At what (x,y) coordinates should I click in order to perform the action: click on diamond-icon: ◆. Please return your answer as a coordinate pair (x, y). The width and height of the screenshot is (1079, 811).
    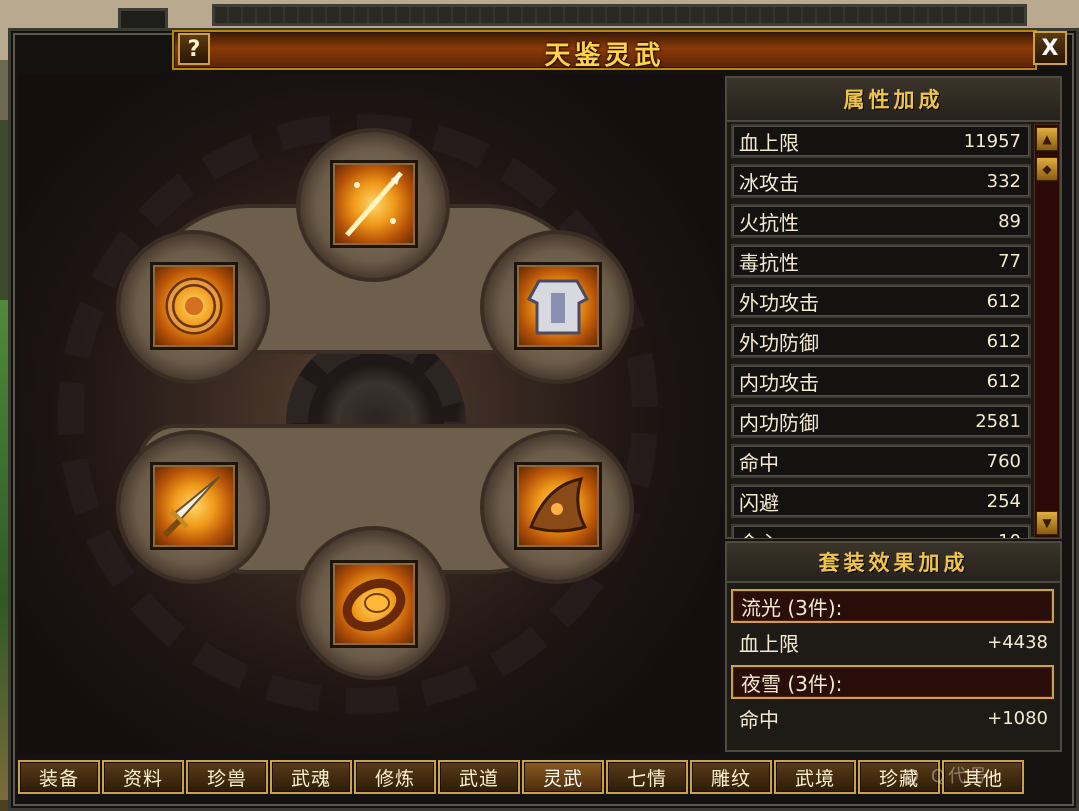
    Looking at the image, I should click on (1047, 169).